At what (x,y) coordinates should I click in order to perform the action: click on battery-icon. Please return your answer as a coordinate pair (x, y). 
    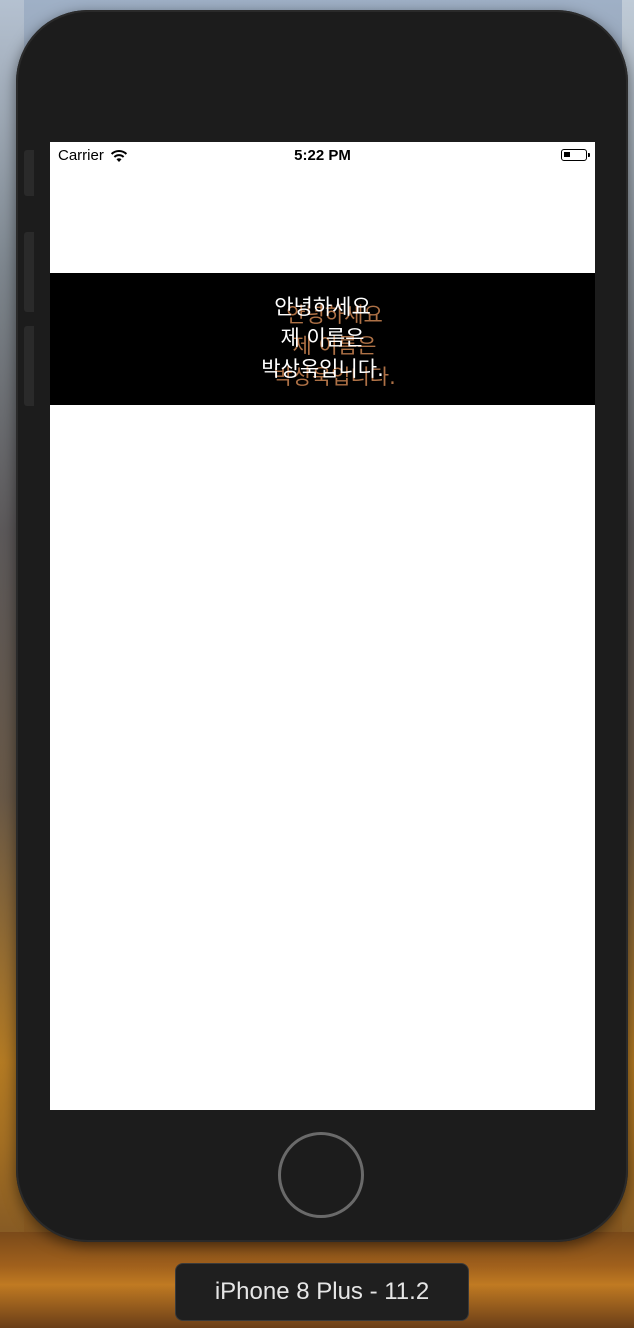
    Looking at the image, I should click on (575, 155).